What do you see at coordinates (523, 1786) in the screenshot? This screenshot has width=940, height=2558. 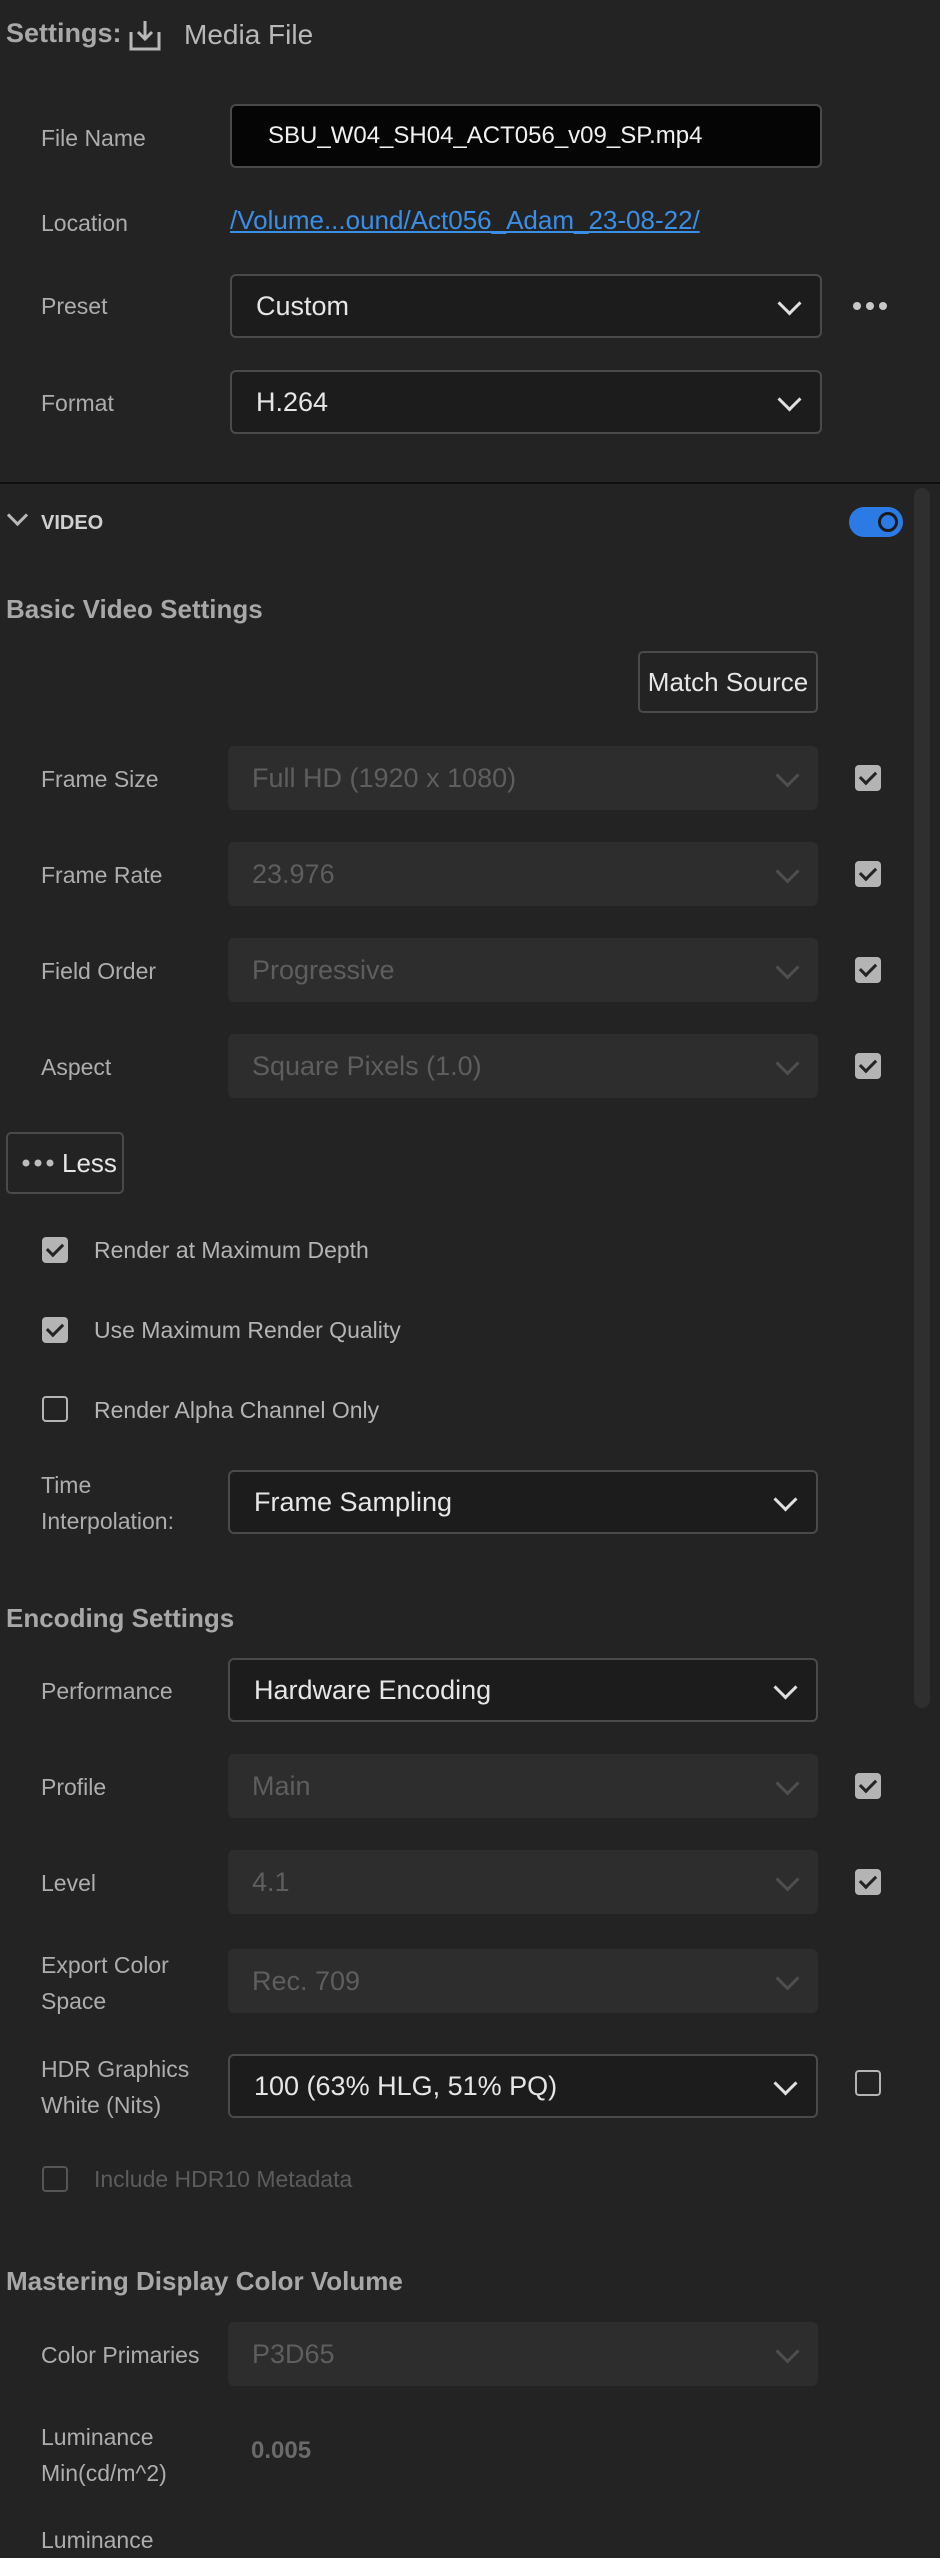 I see `profile-select: Main` at bounding box center [523, 1786].